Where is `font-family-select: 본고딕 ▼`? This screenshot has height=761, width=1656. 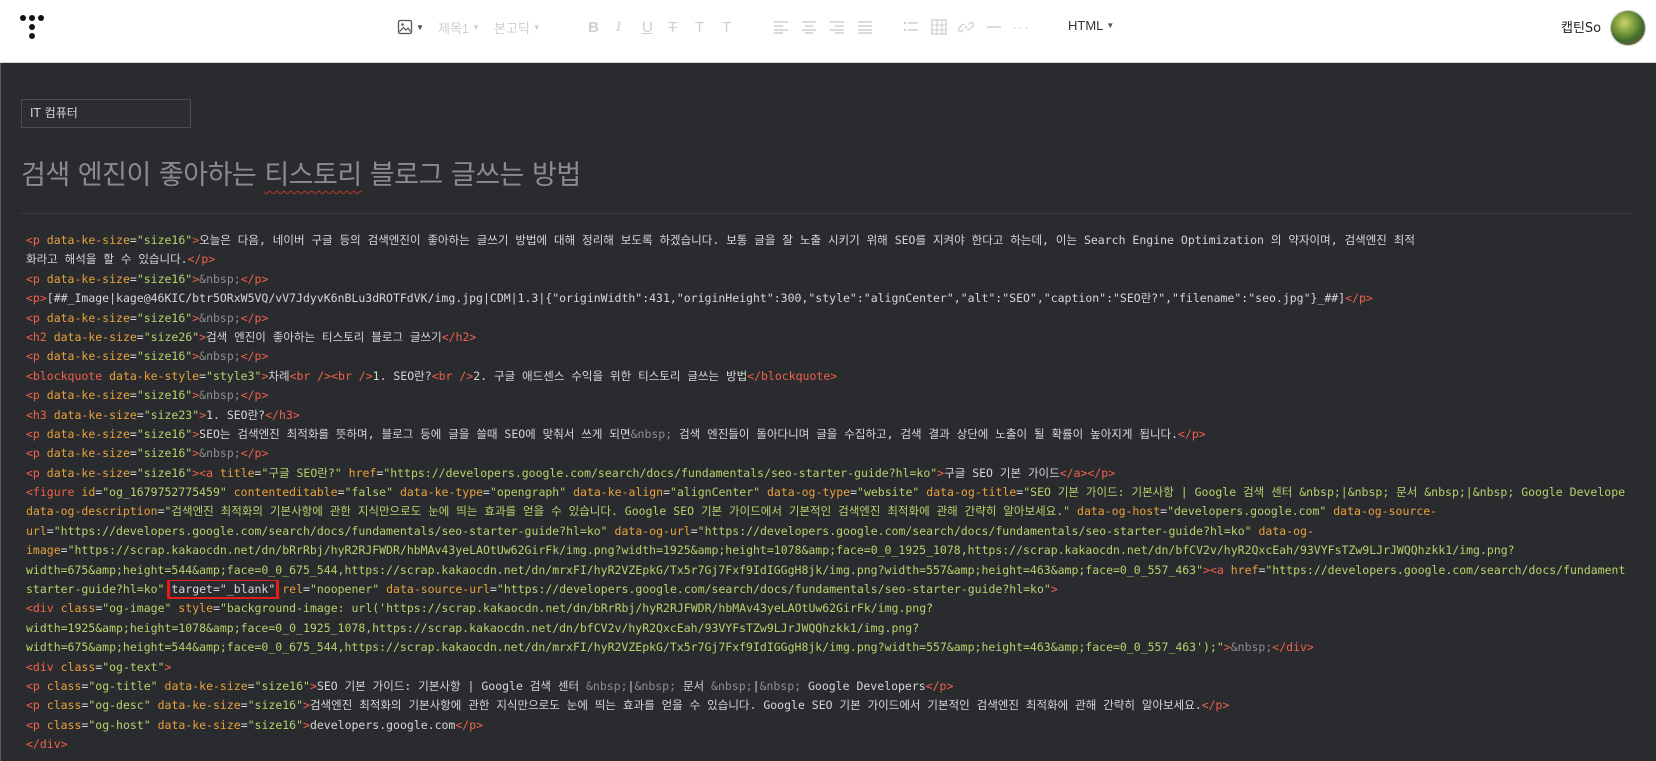
font-family-select: 본고딕 ▼ is located at coordinates (517, 27).